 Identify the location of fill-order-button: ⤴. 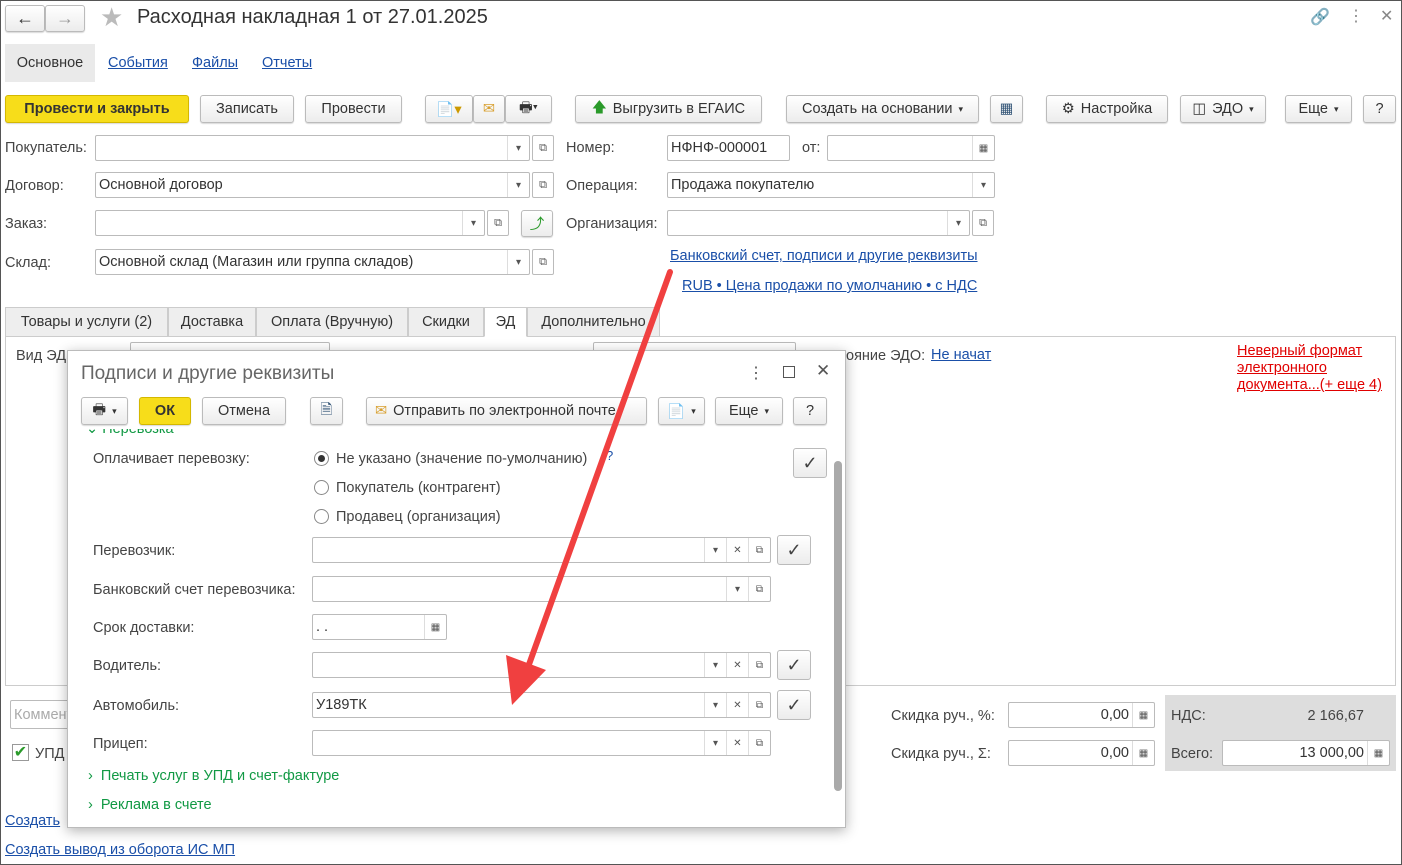
(537, 223).